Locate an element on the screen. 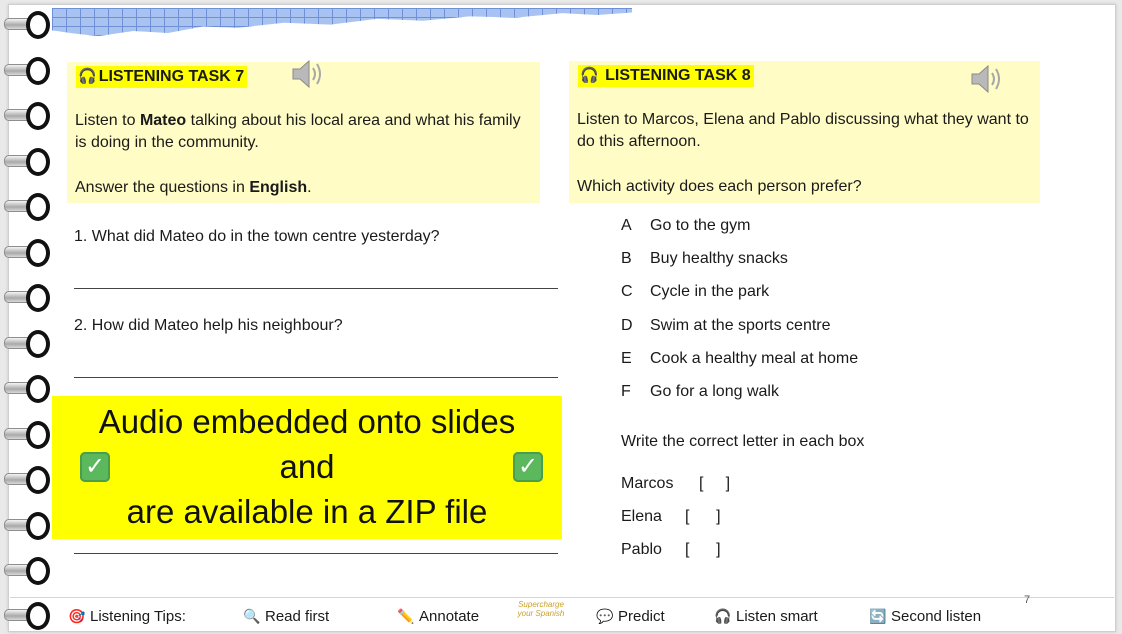  answer-row: Marcos [ ] is located at coordinates (675, 484).